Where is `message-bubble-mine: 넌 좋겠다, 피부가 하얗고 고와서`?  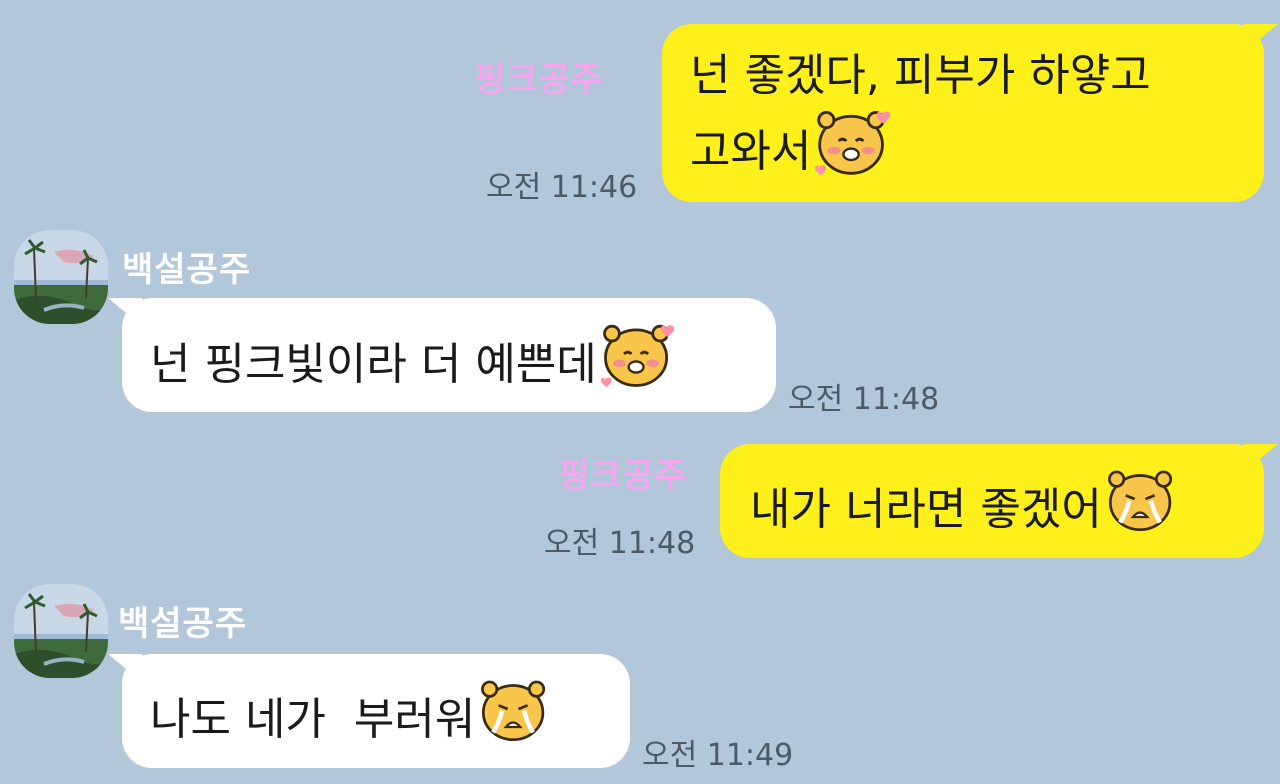
message-bubble-mine: 넌 좋겠다, 피부가 하얗고 고와서 is located at coordinates (970, 113).